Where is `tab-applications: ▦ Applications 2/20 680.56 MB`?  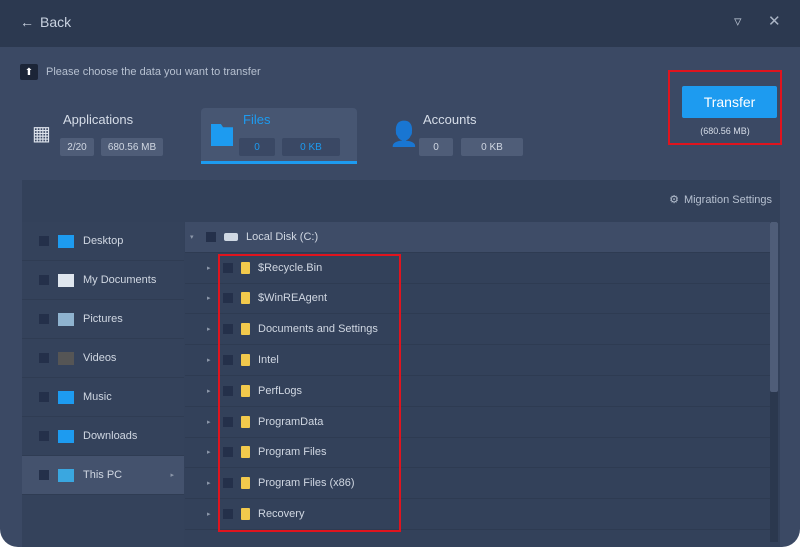
tab-applications: ▦ Applications 2/20 680.56 MB is located at coordinates (103, 135).